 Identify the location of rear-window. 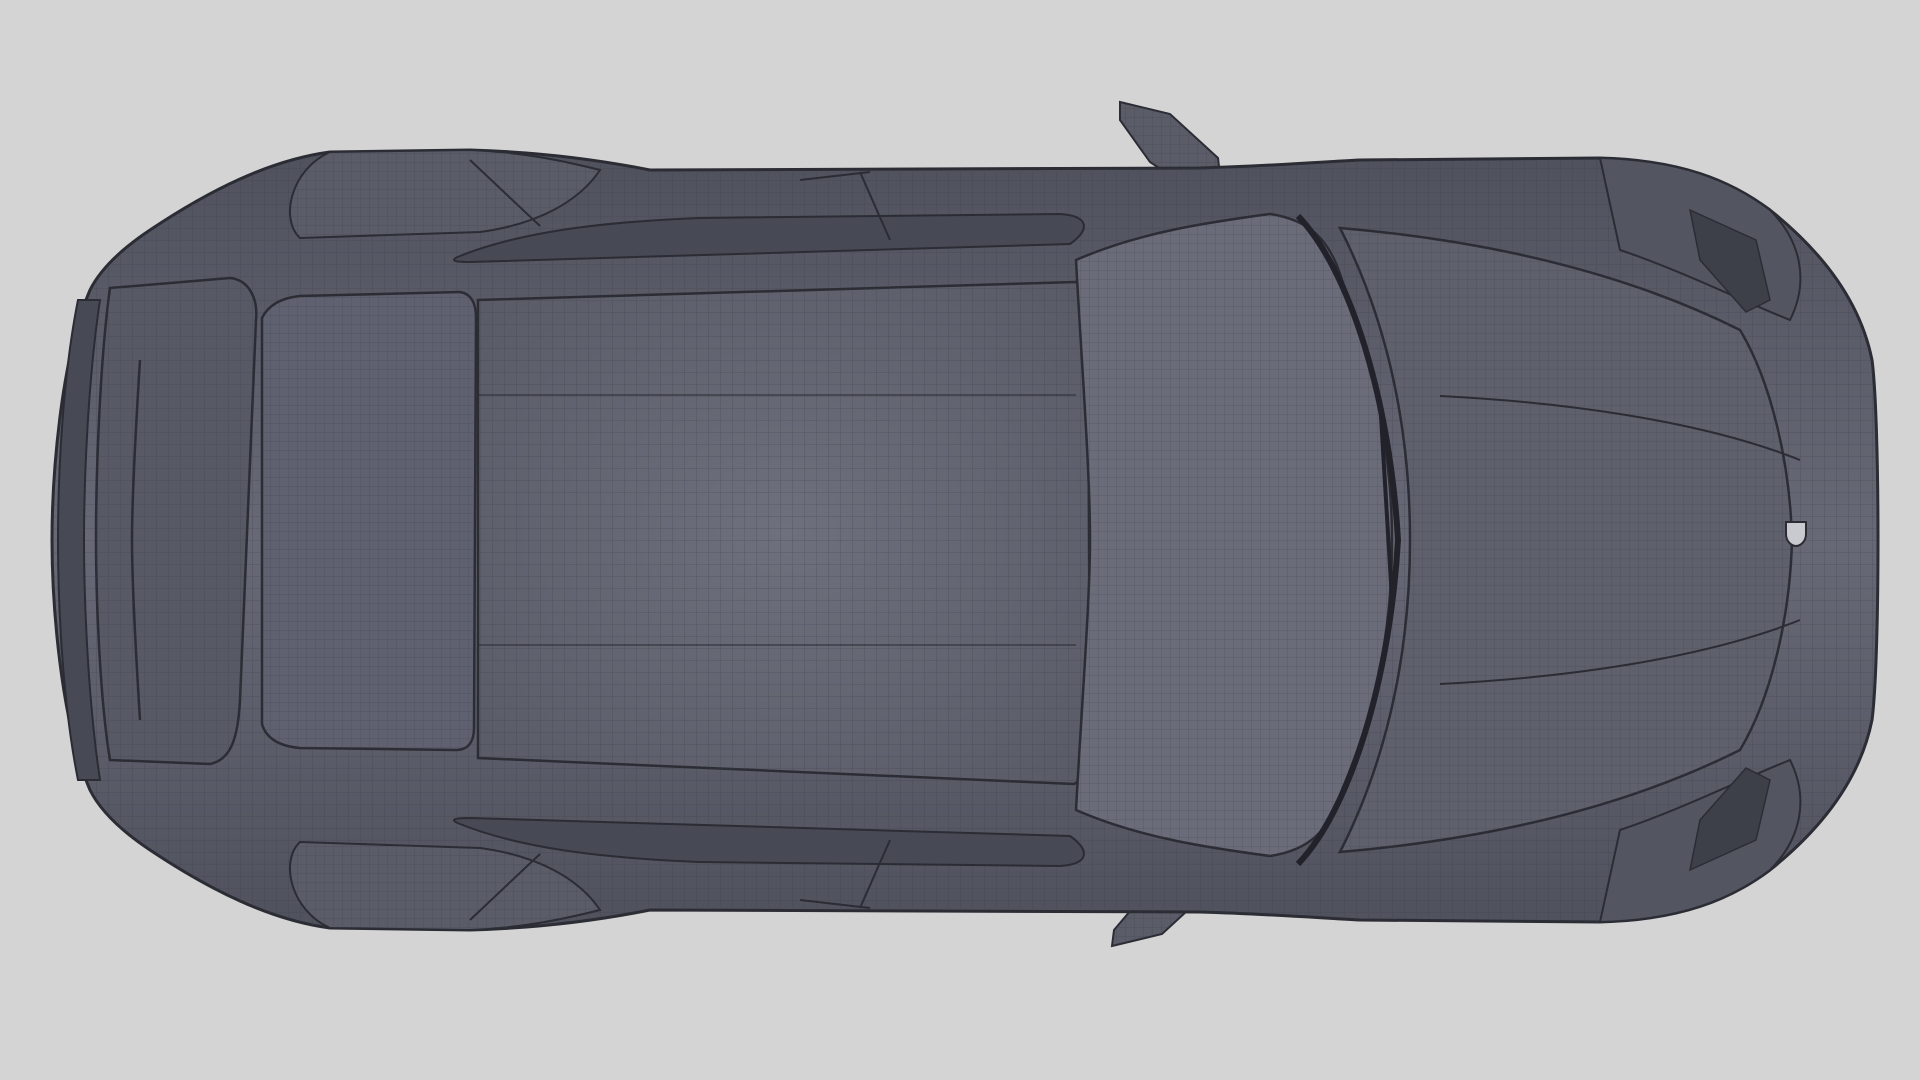
(369, 521).